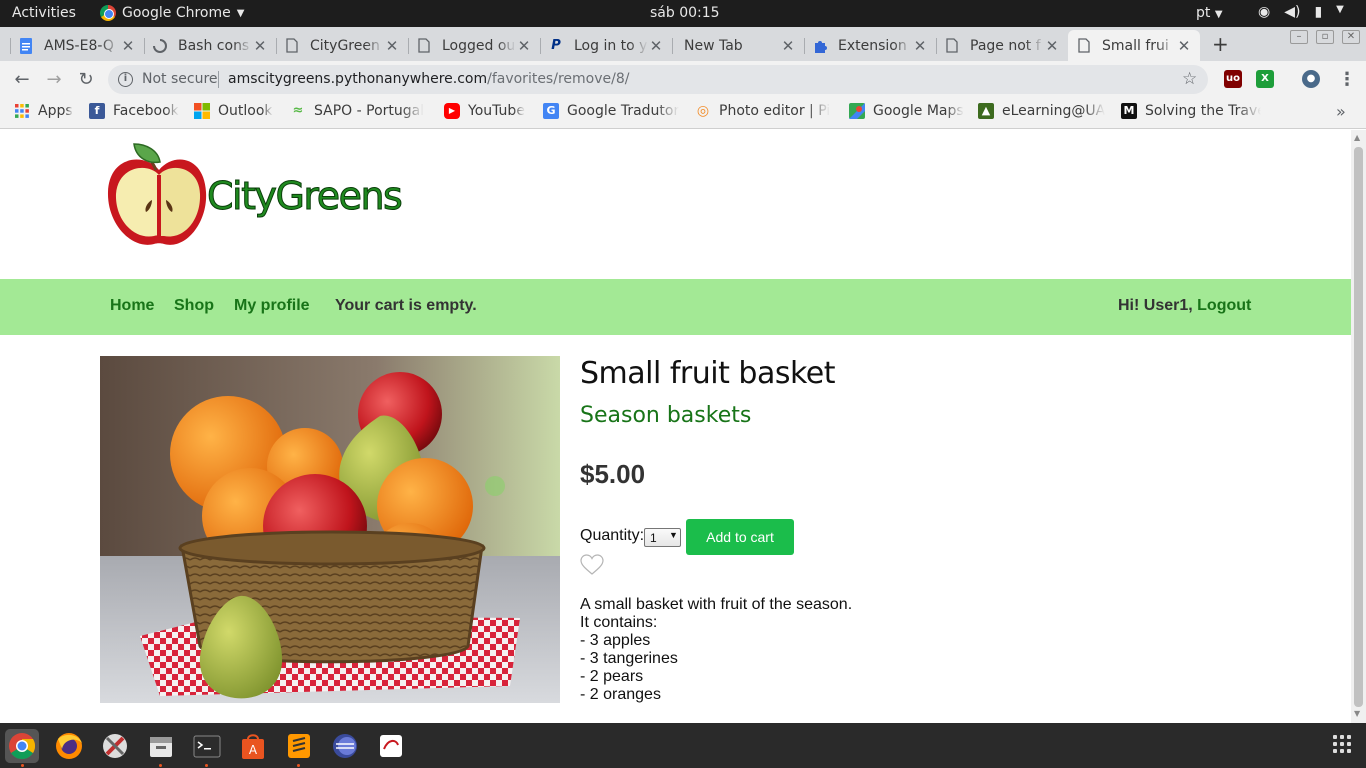 This screenshot has height=768, width=1366. What do you see at coordinates (1347, 79) in the screenshot?
I see `chrome-menu-icon: ⋮` at bounding box center [1347, 79].